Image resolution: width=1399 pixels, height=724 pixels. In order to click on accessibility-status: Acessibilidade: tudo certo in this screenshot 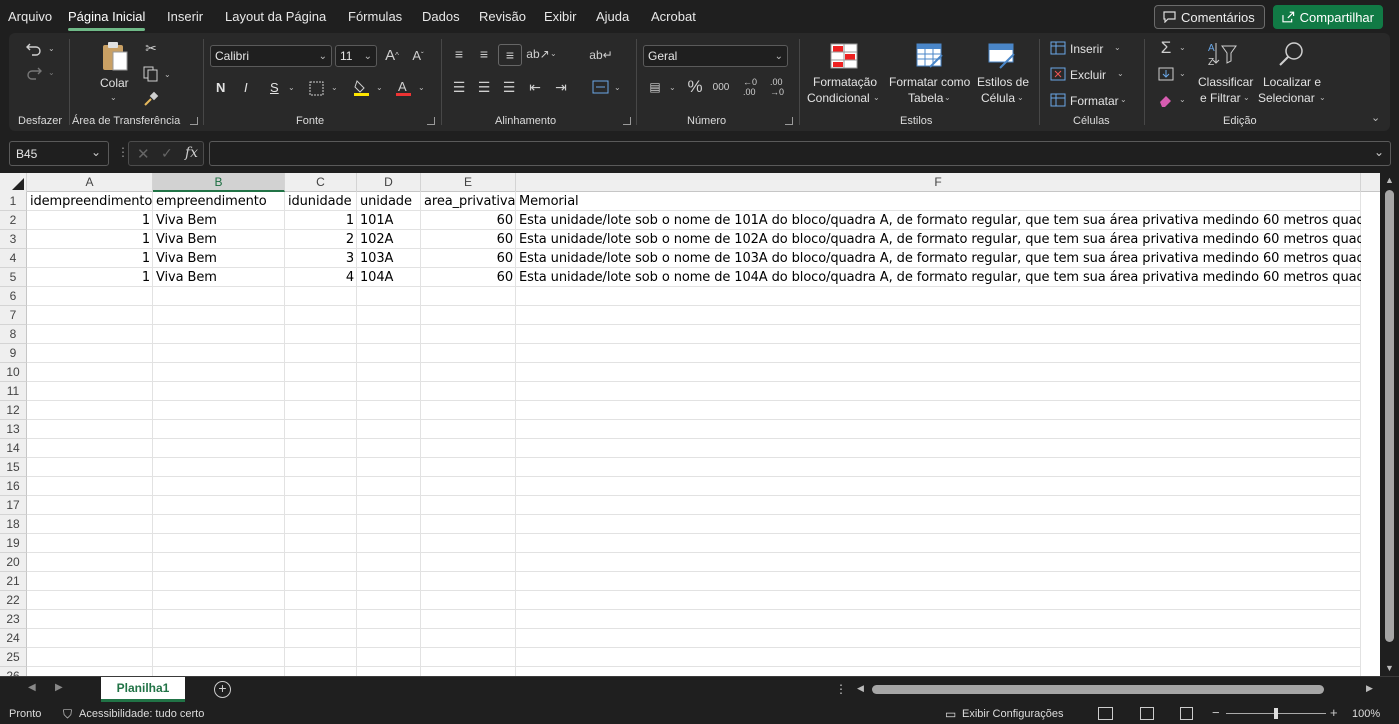, I will do `click(141, 714)`.